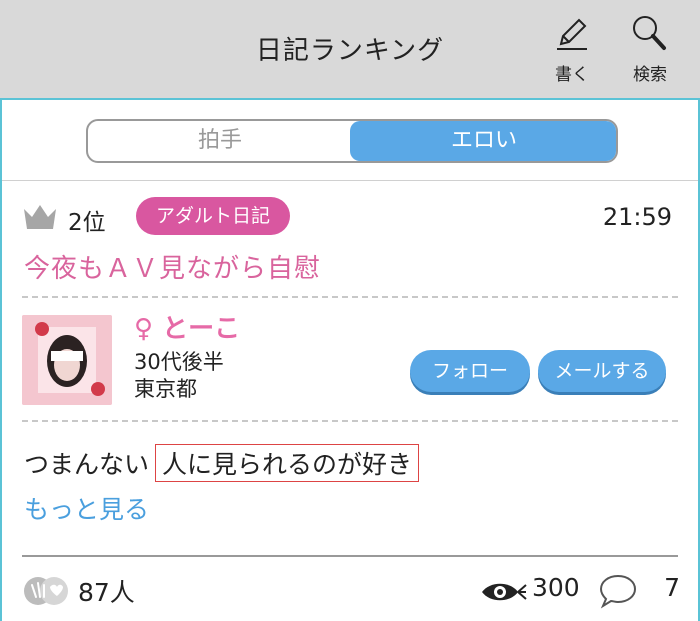 Image resolution: width=700 pixels, height=621 pixels. I want to click on tab-clap: 拍手, so click(220, 141).